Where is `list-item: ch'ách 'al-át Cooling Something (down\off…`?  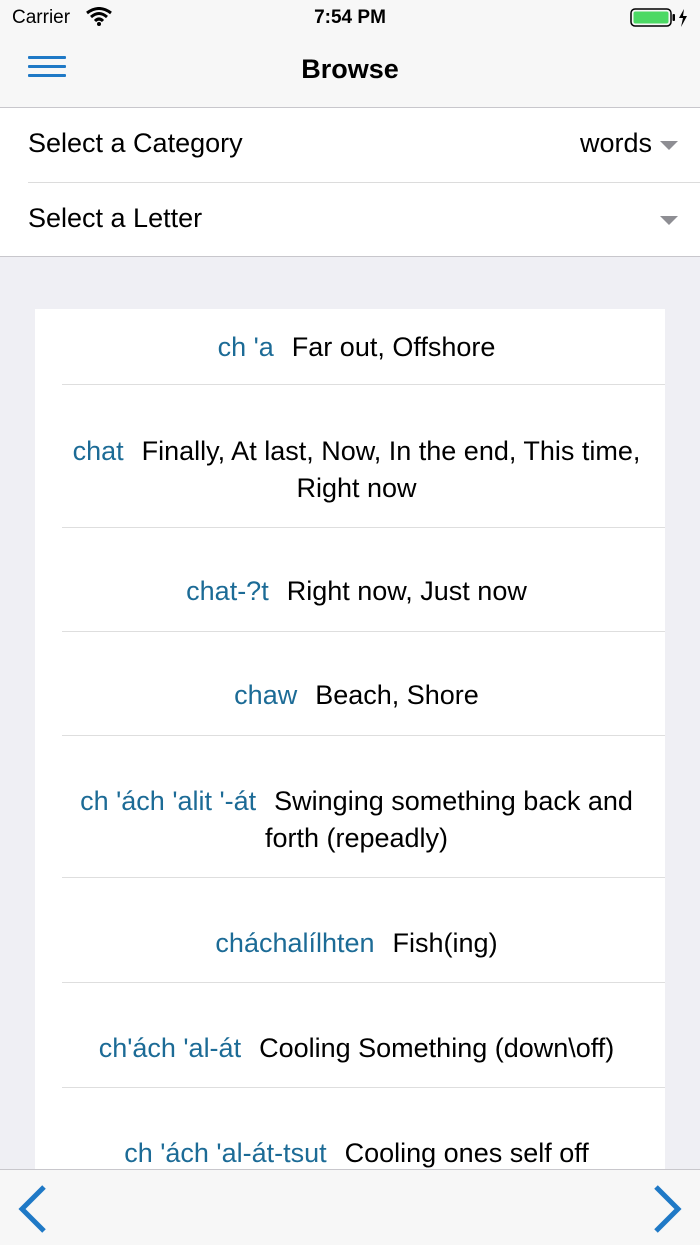
list-item: ch'ách 'al-át Cooling Something (down\off… is located at coordinates (363, 1035).